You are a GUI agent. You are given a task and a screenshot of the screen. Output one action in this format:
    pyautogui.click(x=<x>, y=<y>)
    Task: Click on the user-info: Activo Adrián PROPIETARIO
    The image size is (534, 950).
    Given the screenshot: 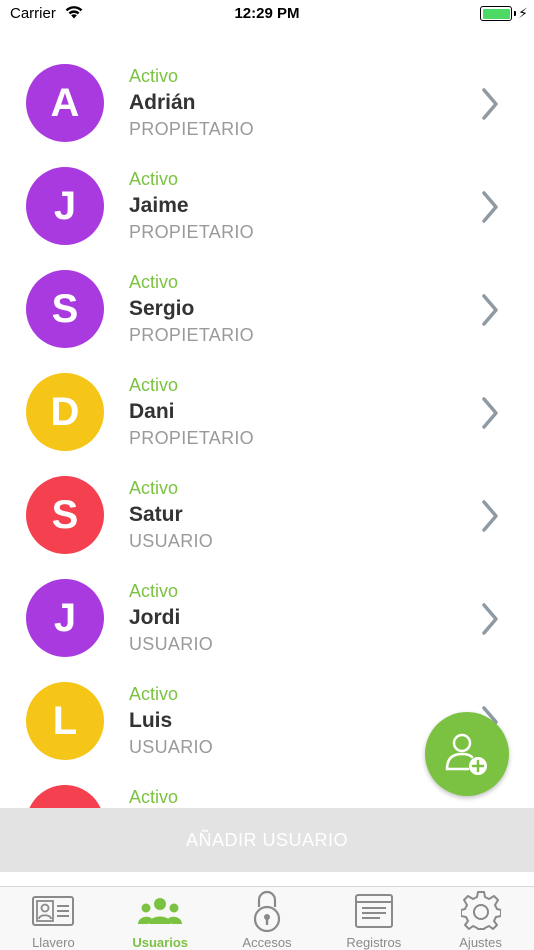 What is the action you would take?
    pyautogui.click(x=191, y=103)
    